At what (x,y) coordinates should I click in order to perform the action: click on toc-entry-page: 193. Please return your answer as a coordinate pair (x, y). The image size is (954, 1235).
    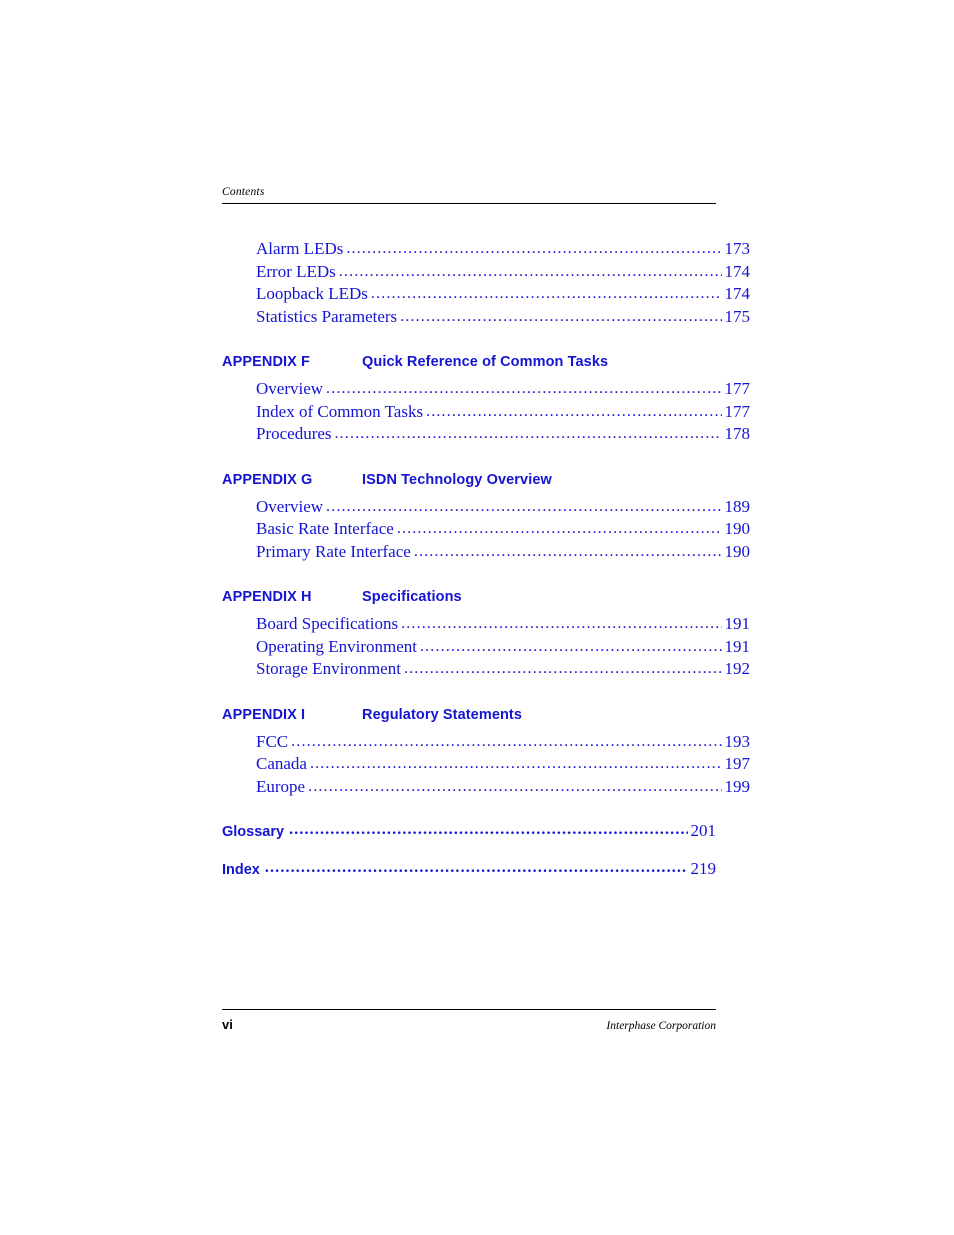
    Looking at the image, I should click on (737, 741).